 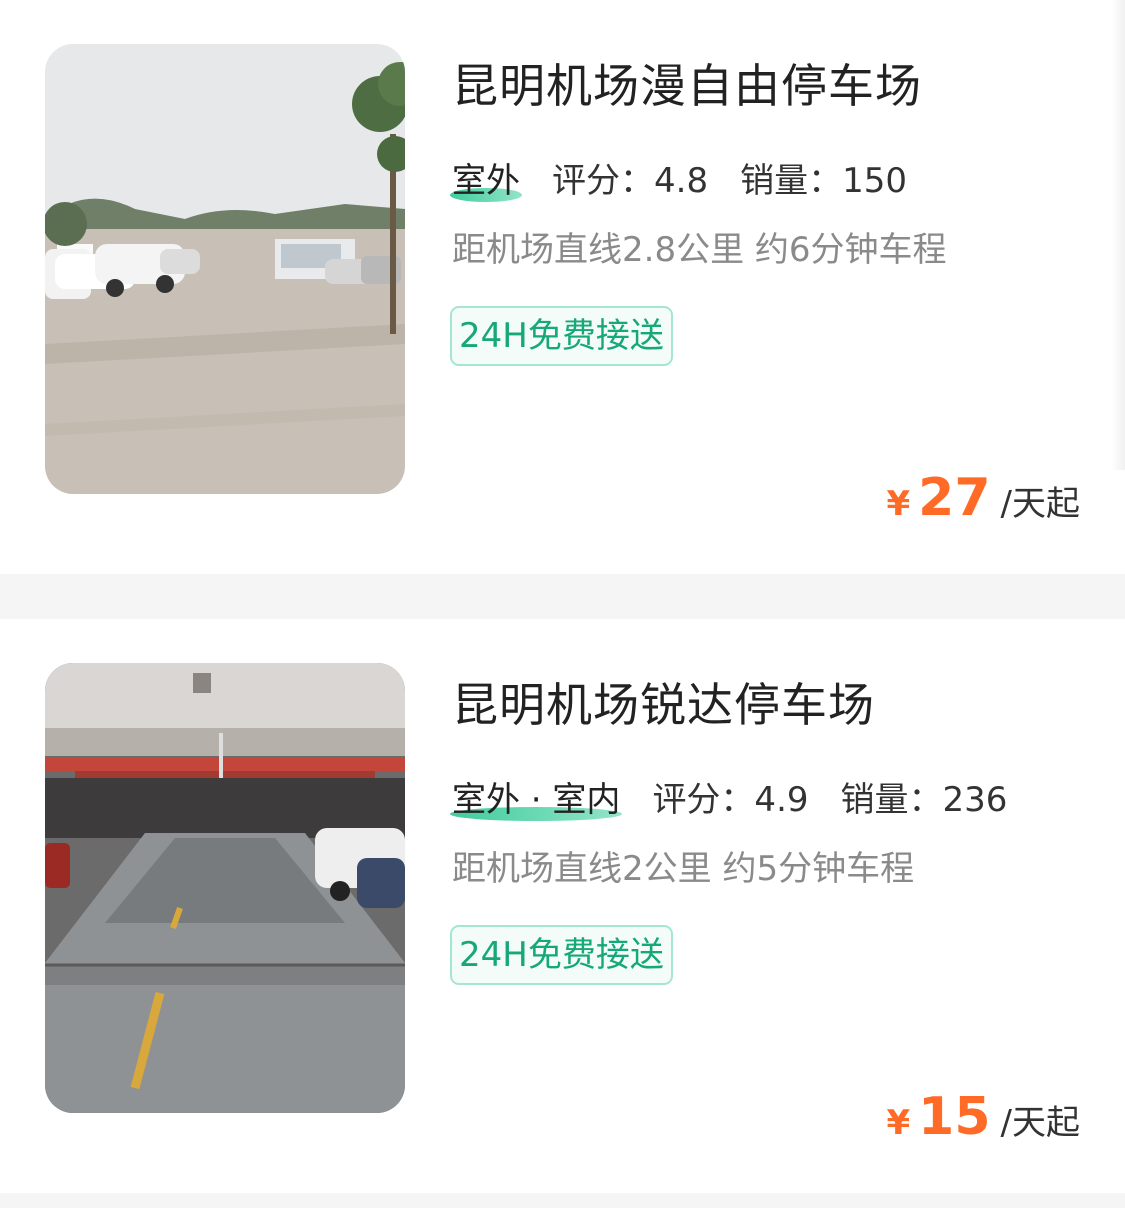 I want to click on listing-title: 昆明机场锐达停车场, so click(x=663, y=702).